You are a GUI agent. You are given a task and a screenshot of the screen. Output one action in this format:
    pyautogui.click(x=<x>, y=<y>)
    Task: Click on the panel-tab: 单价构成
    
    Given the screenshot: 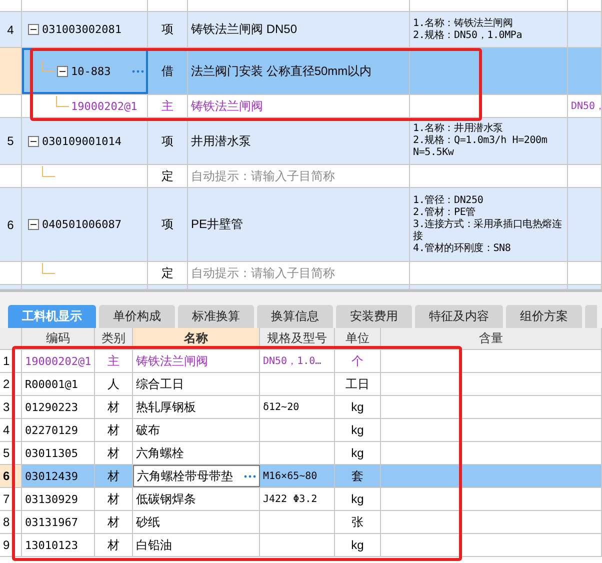 What is the action you would take?
    pyautogui.click(x=137, y=316)
    